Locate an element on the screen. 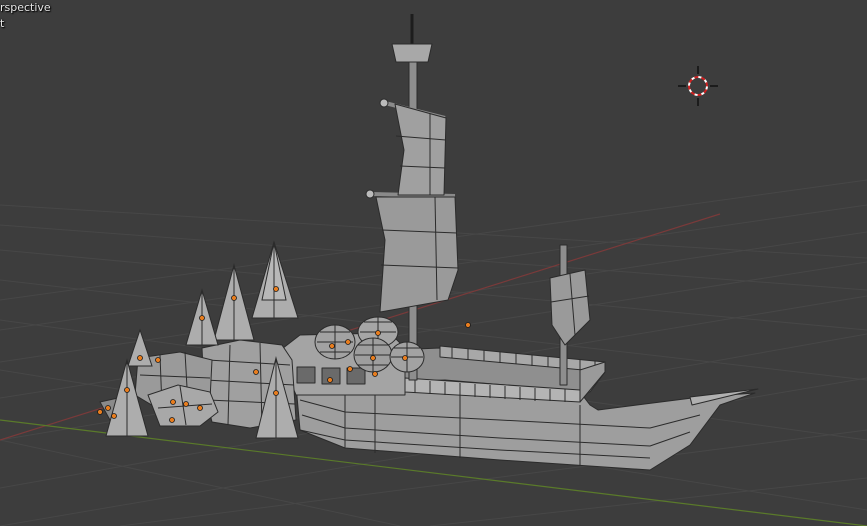 The width and height of the screenshot is (867, 526). view-perspective-label: rspective is located at coordinates (25, 7).